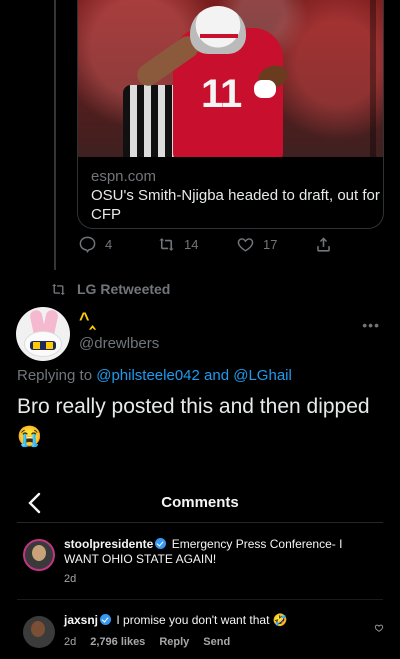 The width and height of the screenshot is (400, 659). I want to click on comment-send-label: Send, so click(217, 642).